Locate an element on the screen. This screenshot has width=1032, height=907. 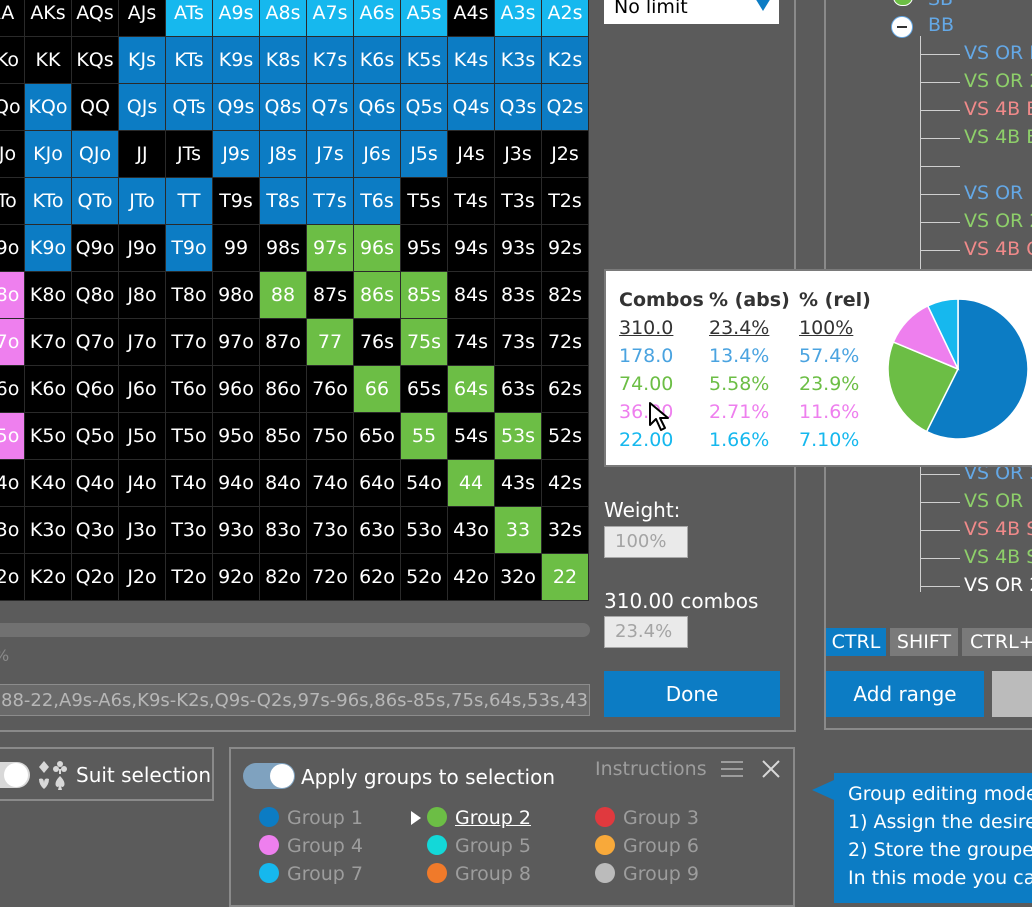
stats-rel-value: 11.6% is located at coordinates (829, 412).